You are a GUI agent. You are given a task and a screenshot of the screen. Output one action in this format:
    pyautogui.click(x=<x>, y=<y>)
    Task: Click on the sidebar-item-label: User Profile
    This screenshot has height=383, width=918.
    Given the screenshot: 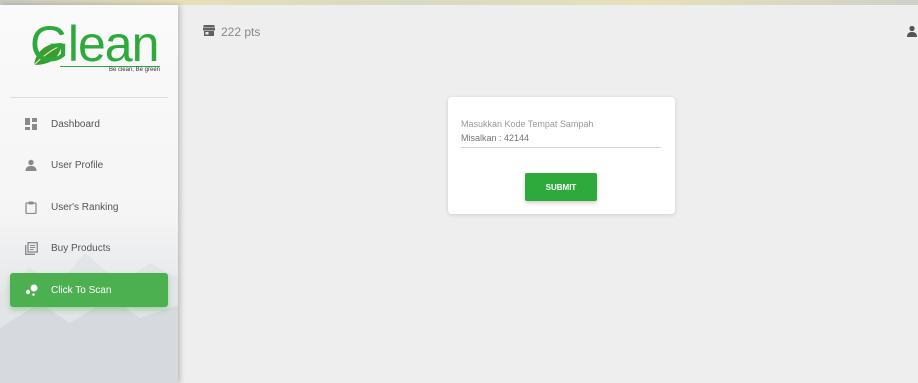 What is the action you would take?
    pyautogui.click(x=77, y=165)
    